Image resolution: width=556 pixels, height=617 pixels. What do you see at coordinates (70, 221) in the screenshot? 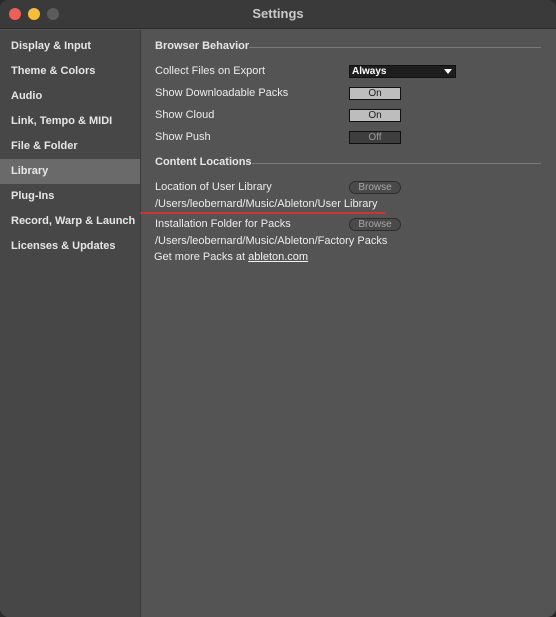
I see `sidebar-item-record-warp-launch: Record, Warp & Launch` at bounding box center [70, 221].